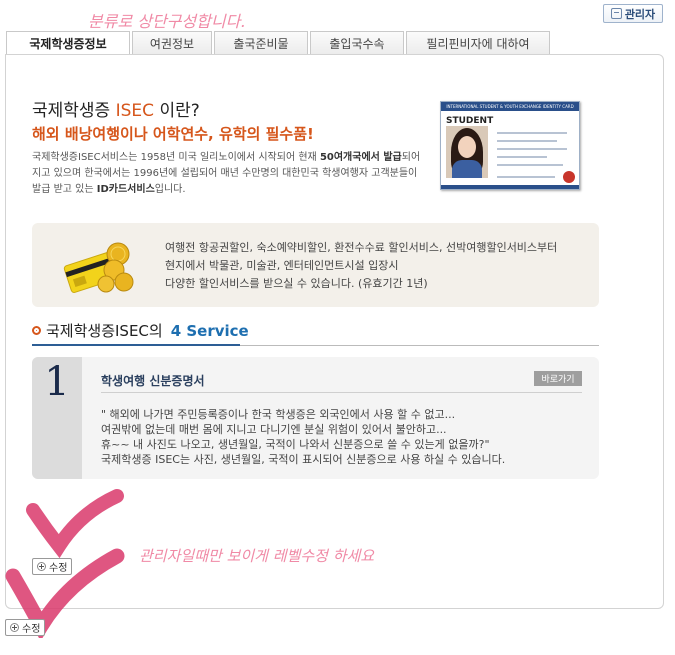 This screenshot has height=655, width=675. Describe the element at coordinates (360, 157) in the screenshot. I see `desc-bold-1: 50여개국에서 발급` at that location.